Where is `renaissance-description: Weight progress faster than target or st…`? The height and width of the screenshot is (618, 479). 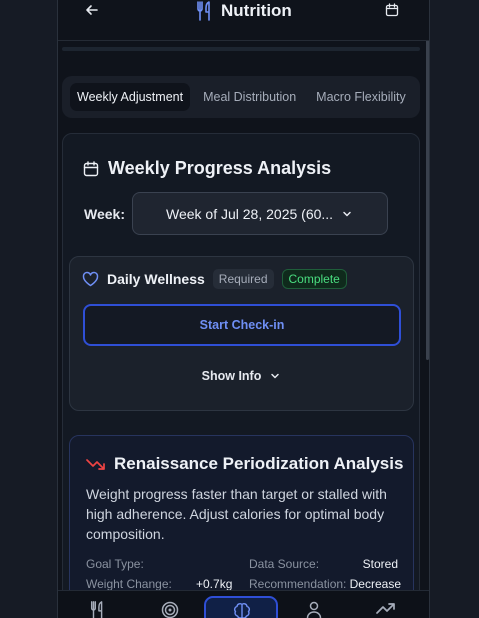
renaissance-description: Weight progress faster than target or st… is located at coordinates (236, 514).